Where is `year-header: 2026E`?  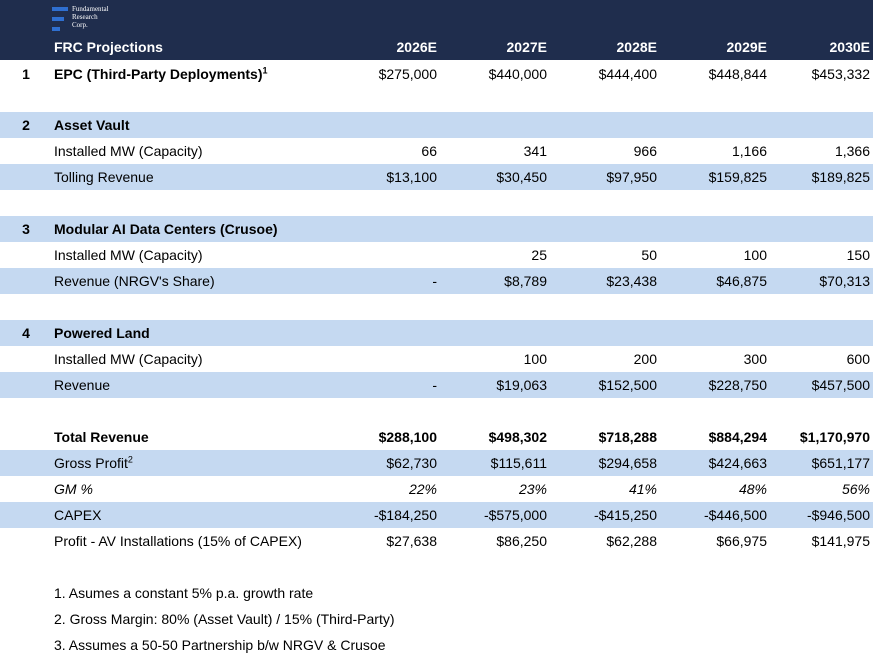
year-header: 2026E is located at coordinates (416, 47).